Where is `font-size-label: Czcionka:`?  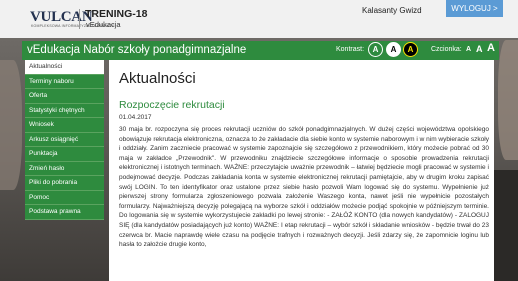 font-size-label: Czcionka: is located at coordinates (446, 49).